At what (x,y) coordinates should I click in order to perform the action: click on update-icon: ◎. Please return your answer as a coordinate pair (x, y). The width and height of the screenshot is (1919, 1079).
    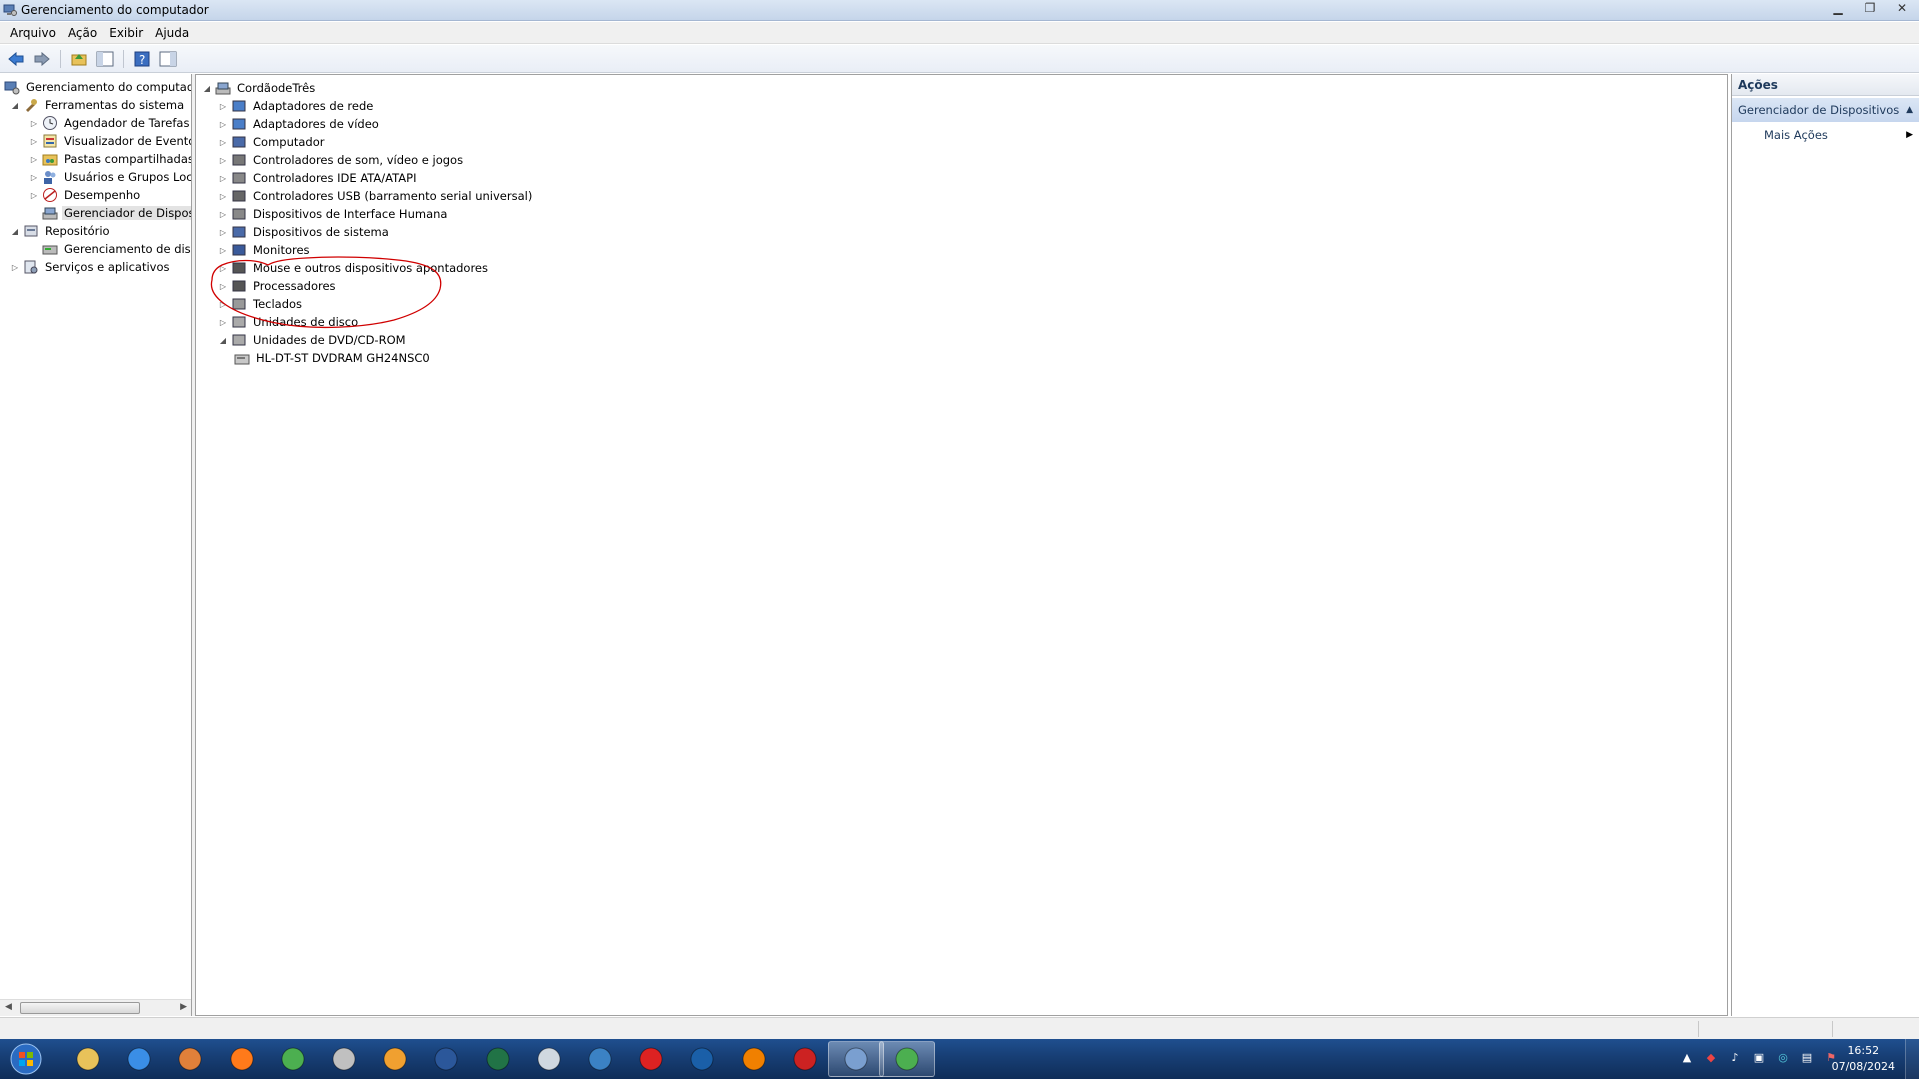
    Looking at the image, I should click on (1783, 1057).